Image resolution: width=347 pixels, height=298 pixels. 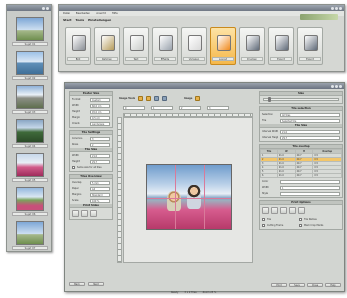 I want to click on field-input: All tiles, so click(x=310, y=114).